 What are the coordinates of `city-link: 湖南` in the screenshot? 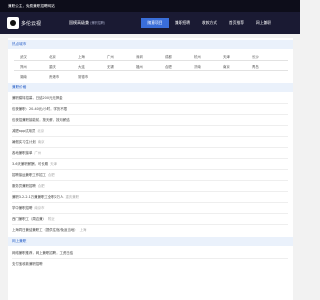 It's located at (23, 76).